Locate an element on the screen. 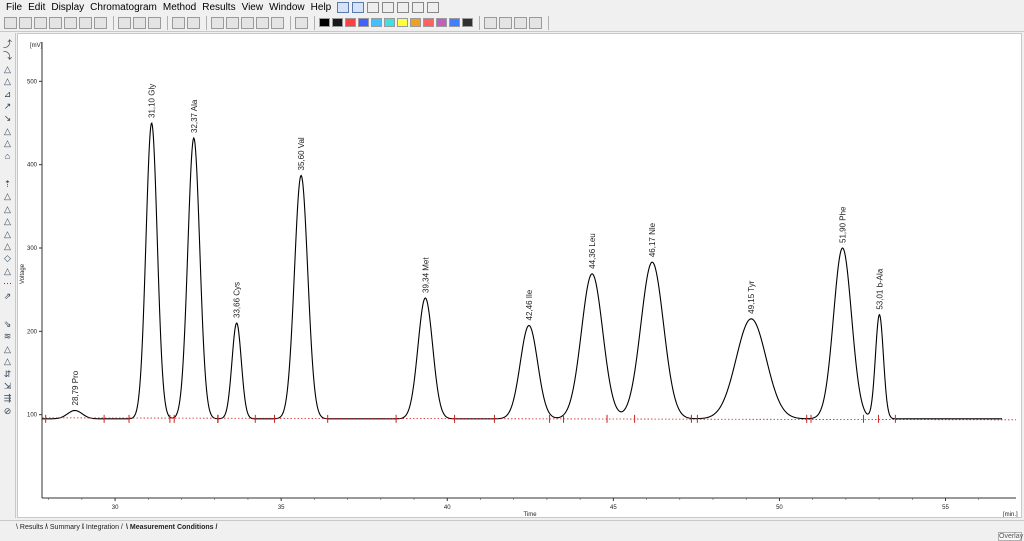  width-icon: △ is located at coordinates (7, 361).